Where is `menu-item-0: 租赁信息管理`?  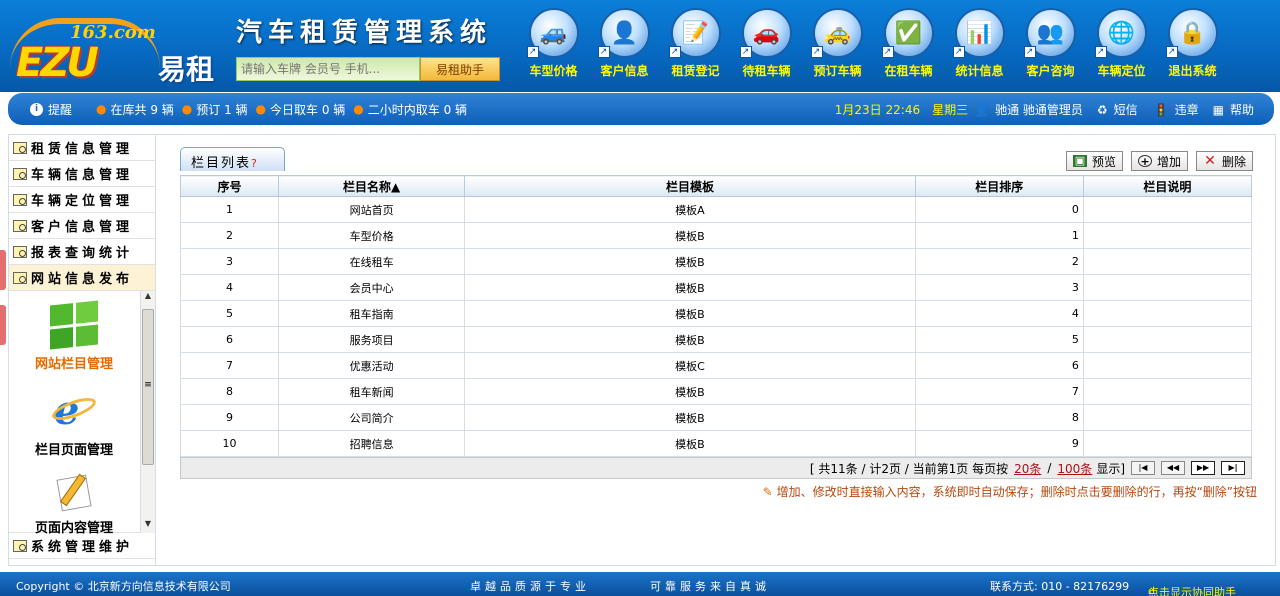 menu-item-0: 租赁信息管理 is located at coordinates (82, 148).